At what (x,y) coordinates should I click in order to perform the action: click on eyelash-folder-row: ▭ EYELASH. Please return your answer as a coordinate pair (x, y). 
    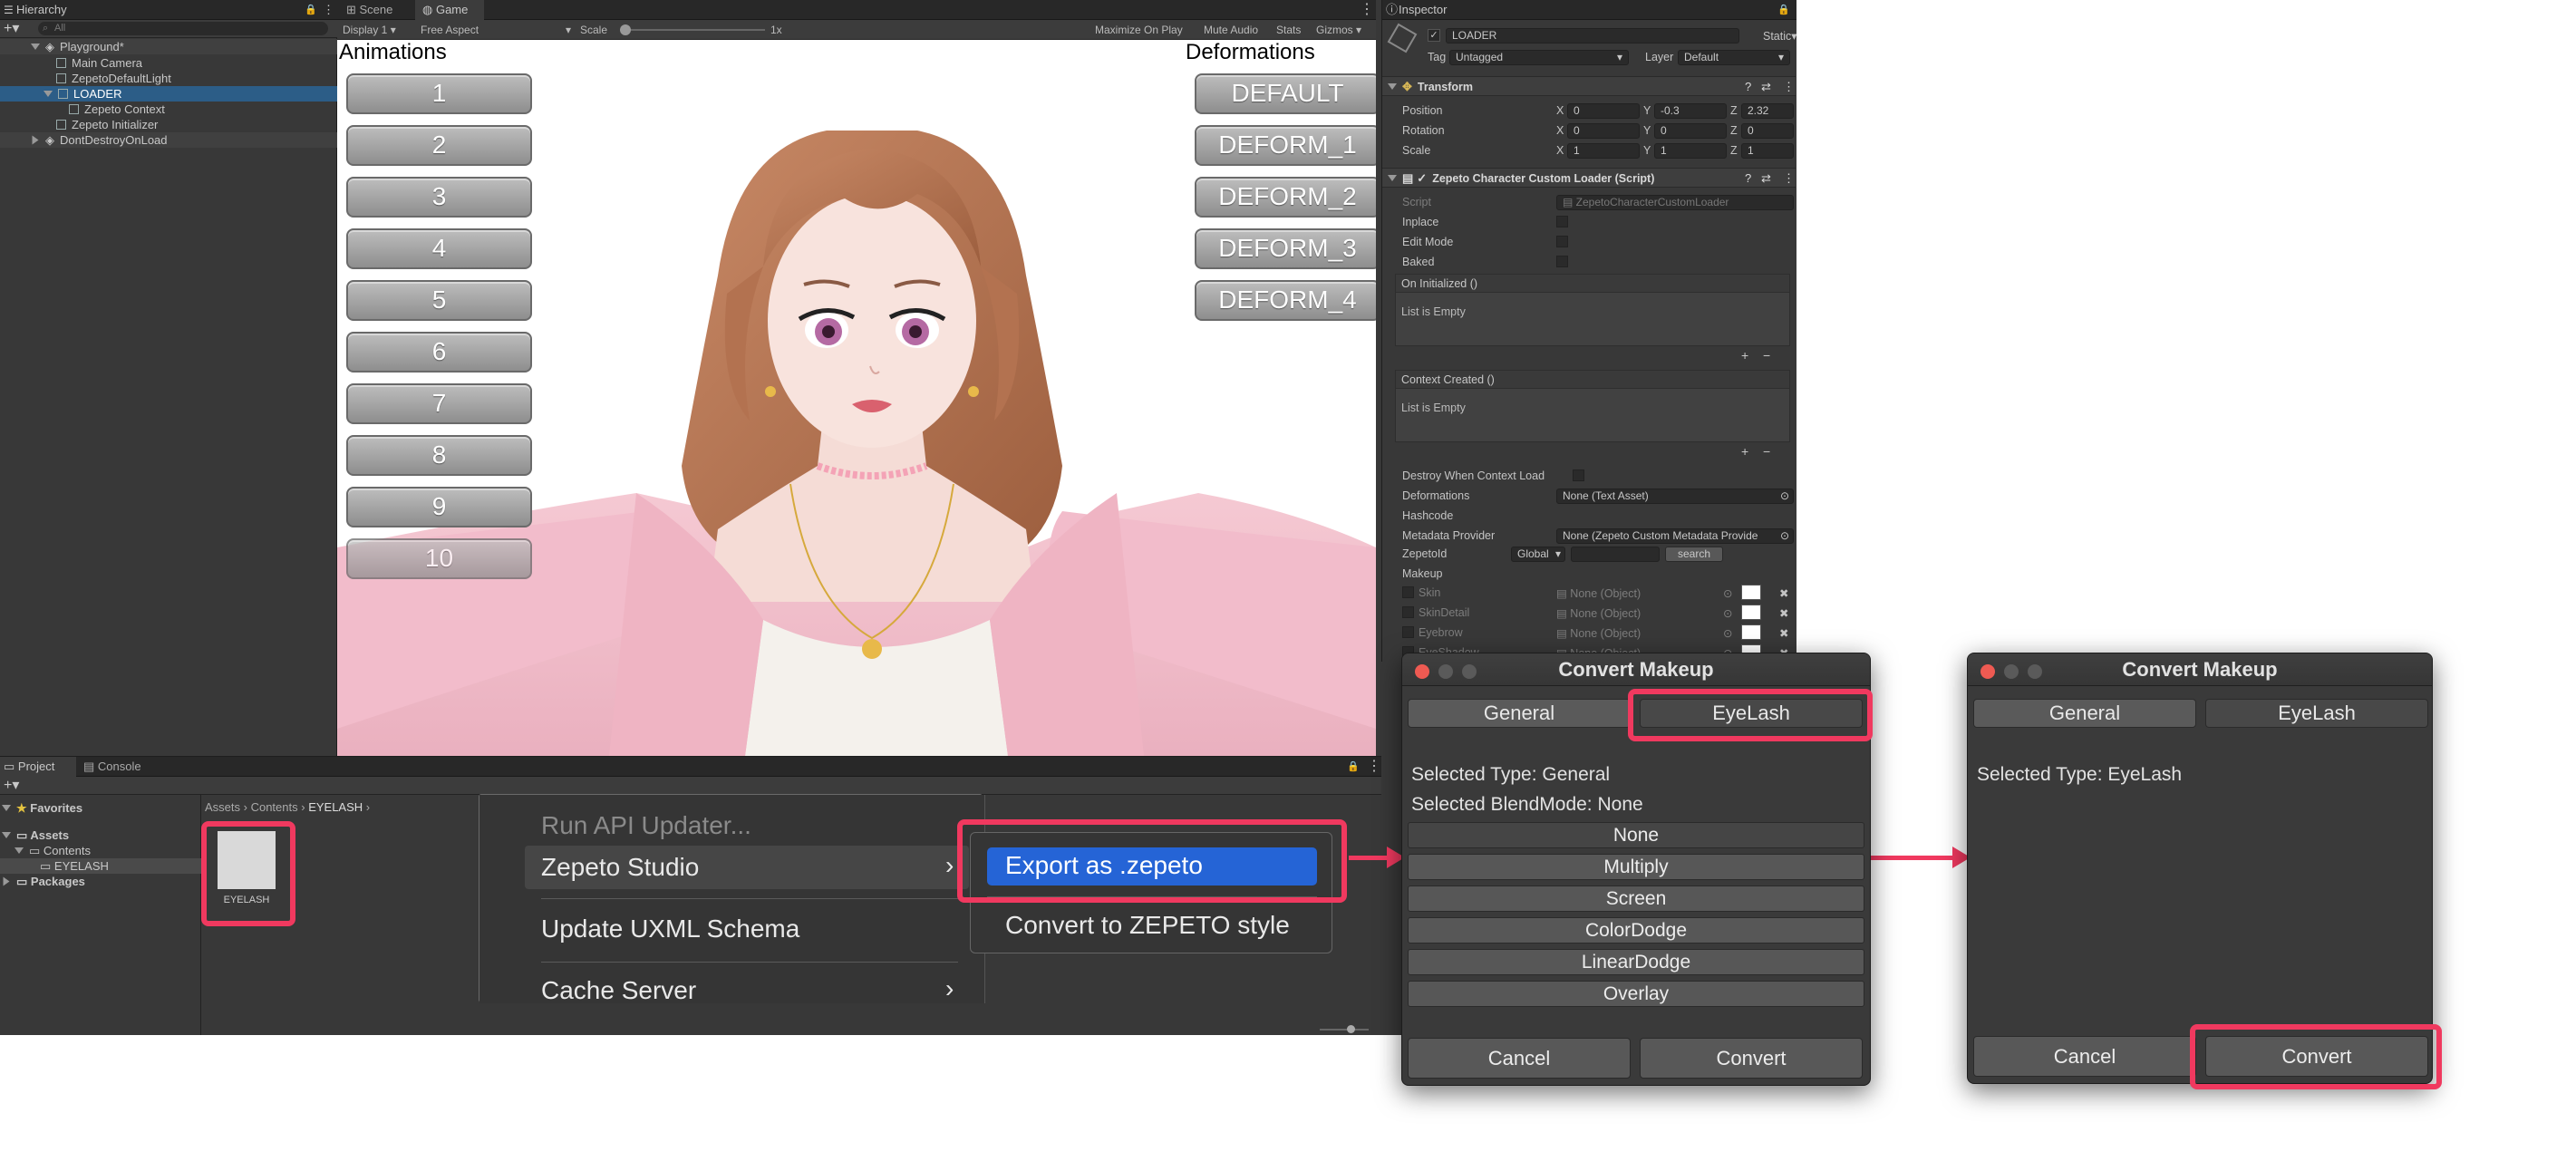
    Looking at the image, I should click on (100, 866).